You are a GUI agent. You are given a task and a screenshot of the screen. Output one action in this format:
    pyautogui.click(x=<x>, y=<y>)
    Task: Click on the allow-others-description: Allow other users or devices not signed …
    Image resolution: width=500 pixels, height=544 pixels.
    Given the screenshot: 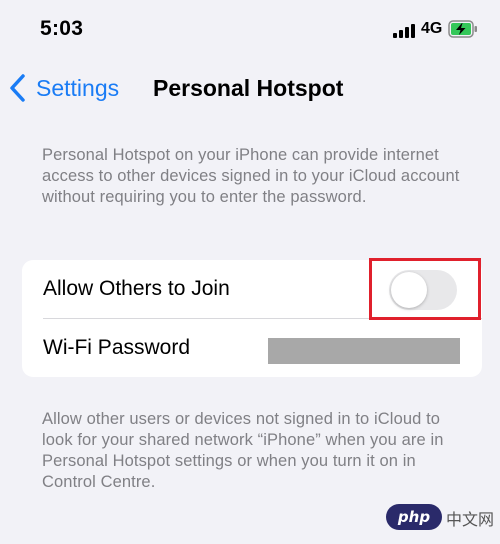 What is the action you would take?
    pyautogui.click(x=243, y=450)
    